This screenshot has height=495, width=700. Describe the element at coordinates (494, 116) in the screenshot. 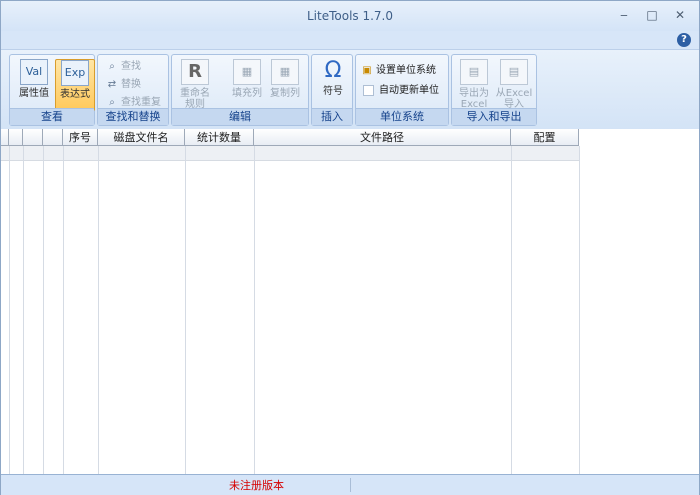

I see `ribbon-group-import-export-label: 导入和导出` at that location.